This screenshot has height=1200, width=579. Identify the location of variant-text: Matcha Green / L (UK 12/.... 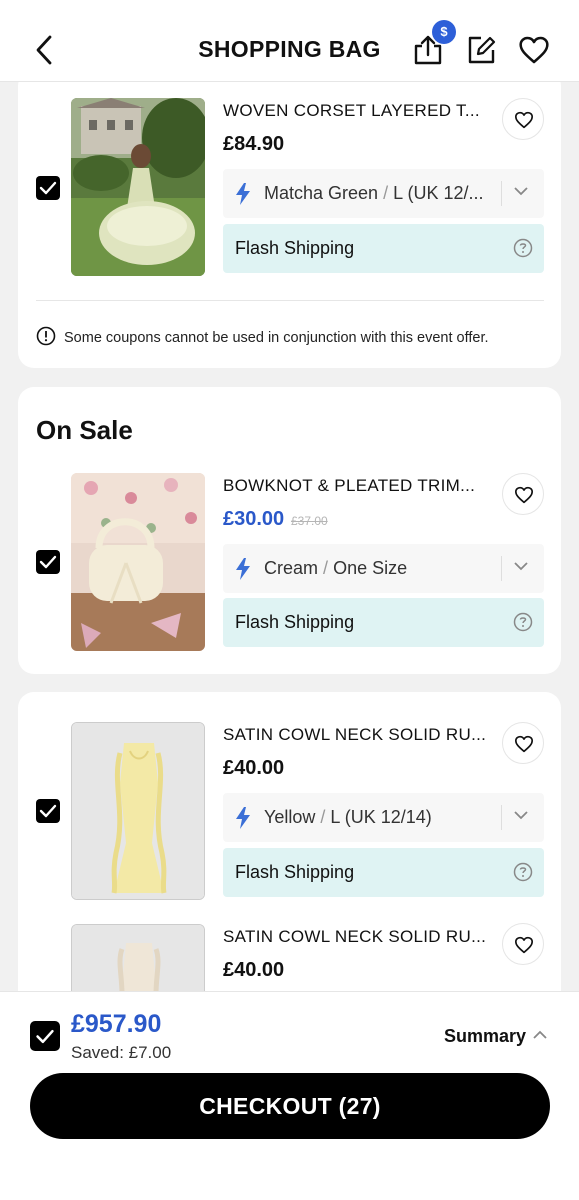
(374, 193).